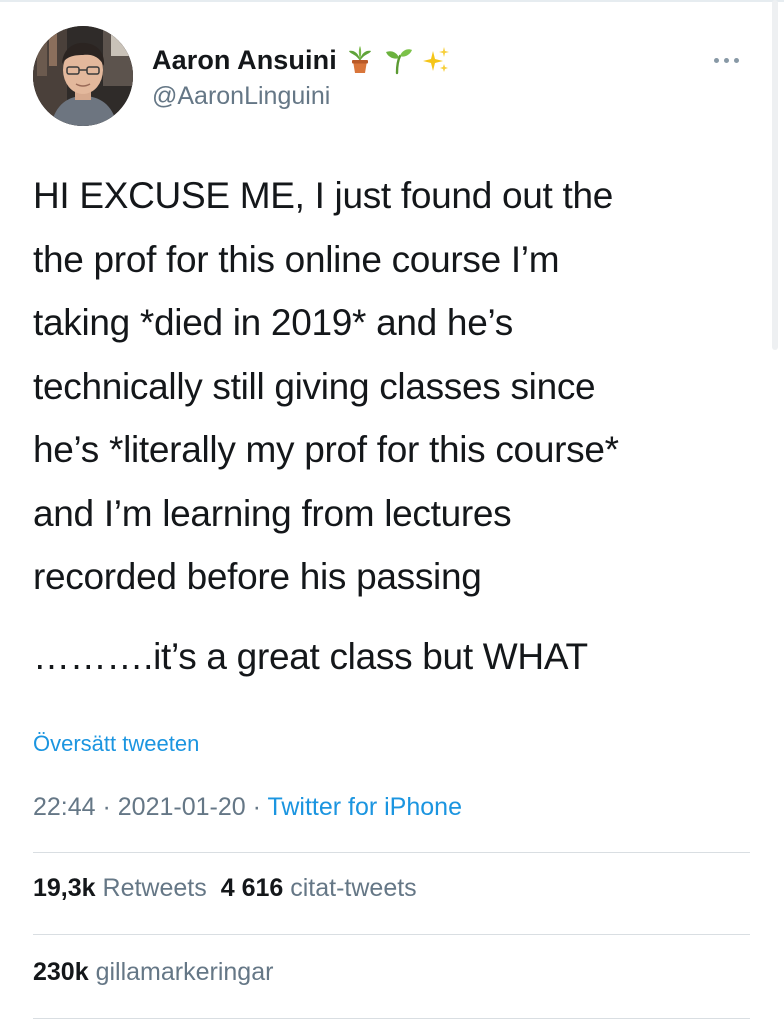 The height and width of the screenshot is (1024, 784). I want to click on retweets-label: Retweets, so click(154, 888).